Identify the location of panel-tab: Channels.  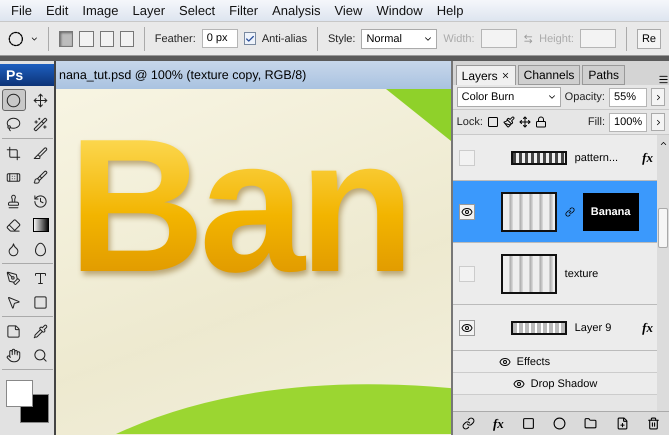
(549, 75).